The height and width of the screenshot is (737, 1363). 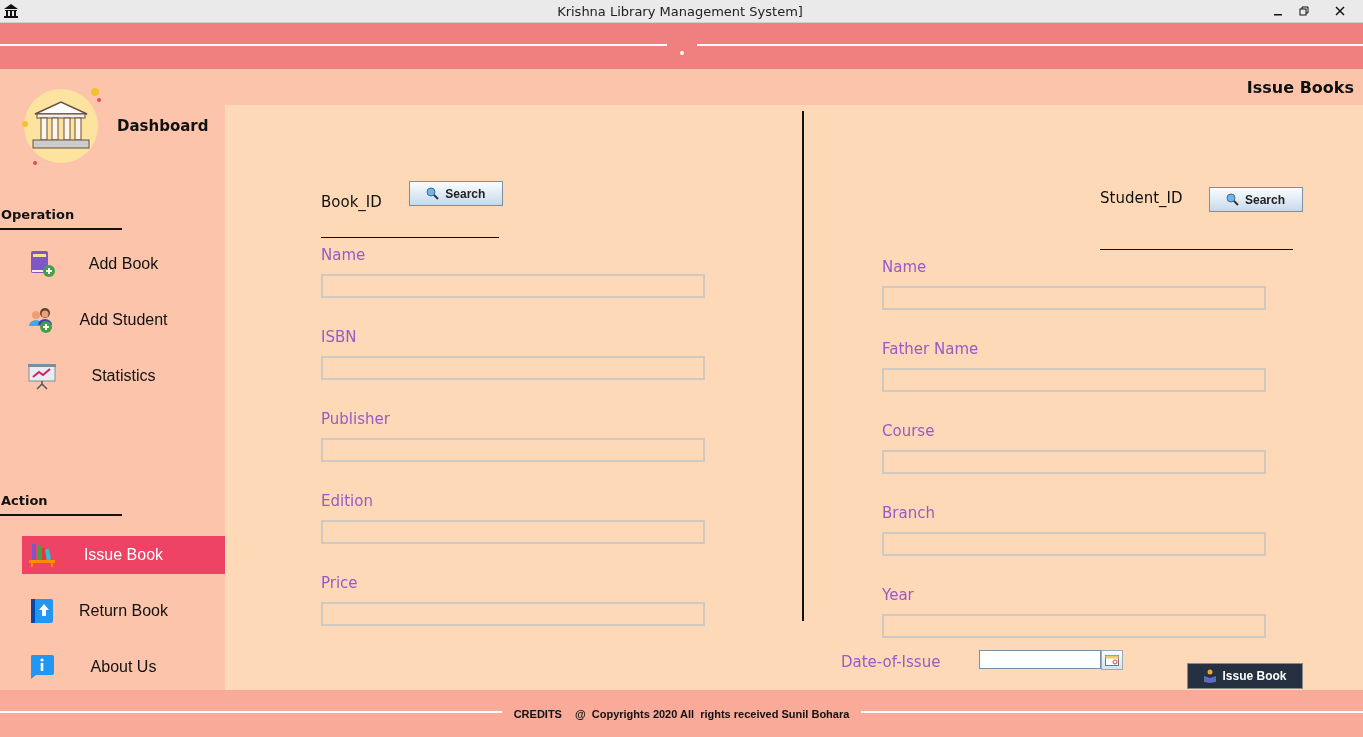 What do you see at coordinates (123, 667) in the screenshot?
I see `sidebar-item: About Us` at bounding box center [123, 667].